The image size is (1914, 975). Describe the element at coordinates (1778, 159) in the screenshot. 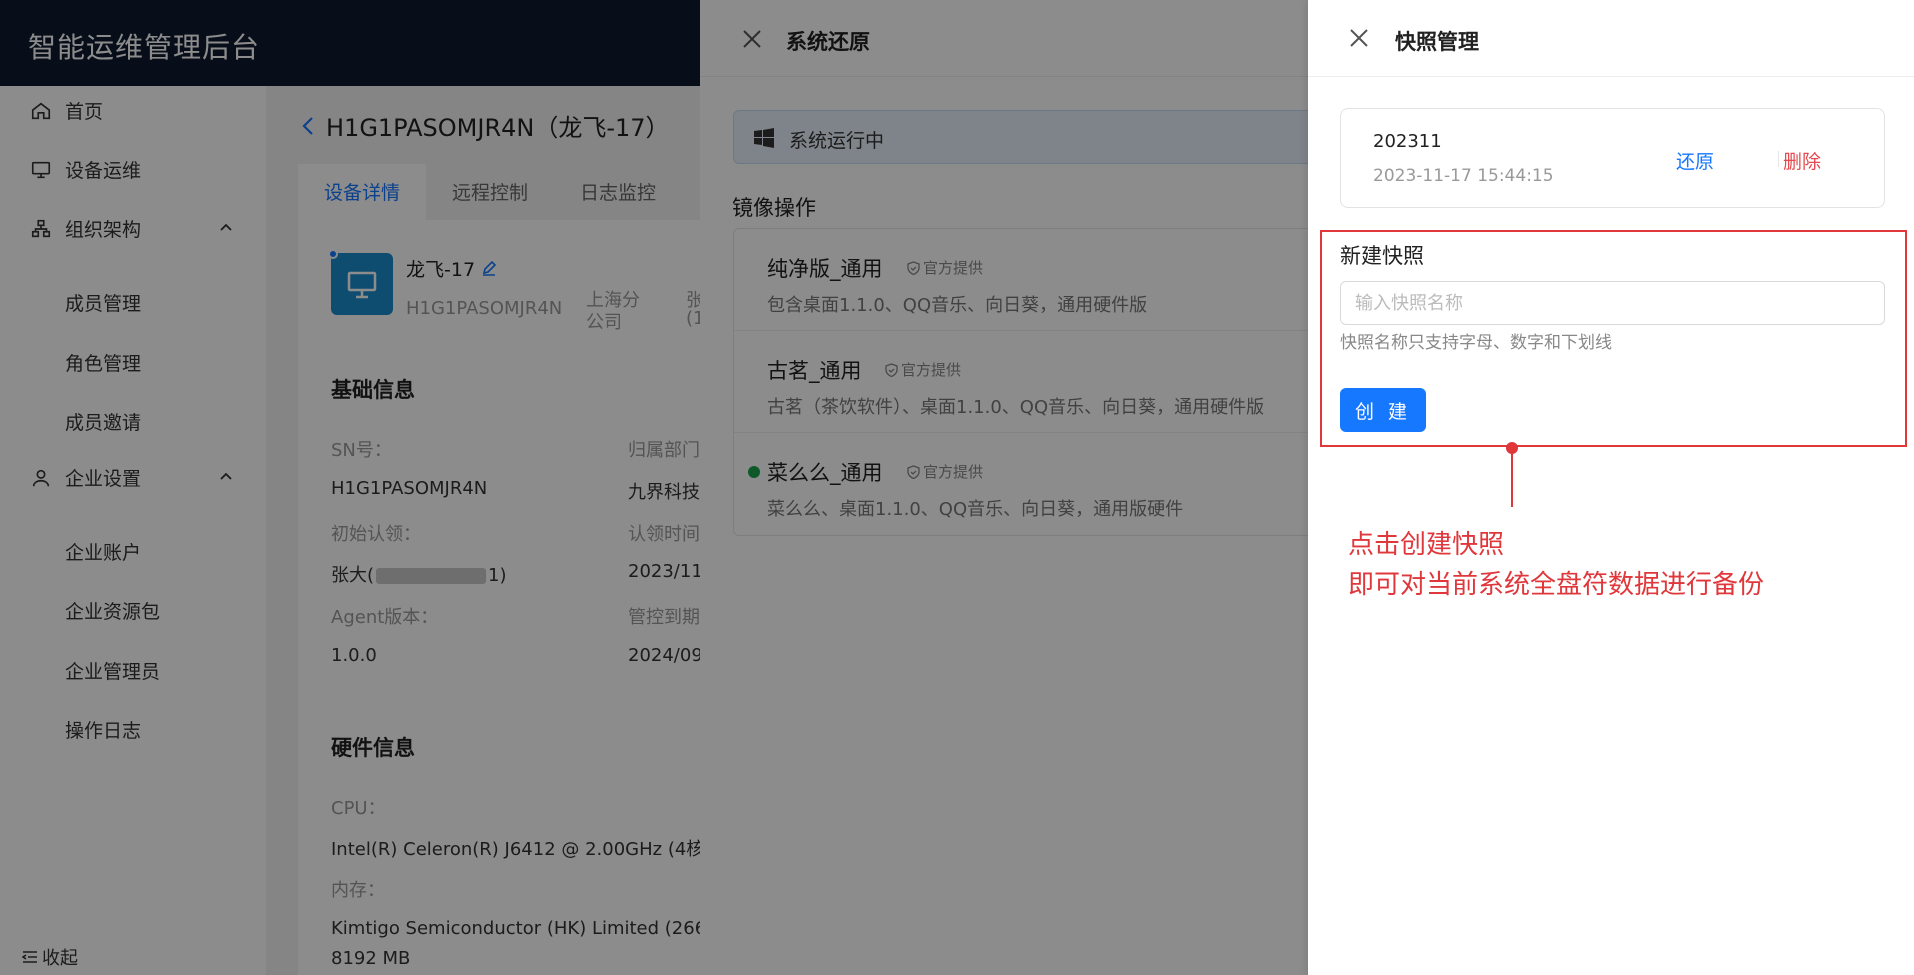

I see `divider` at that location.